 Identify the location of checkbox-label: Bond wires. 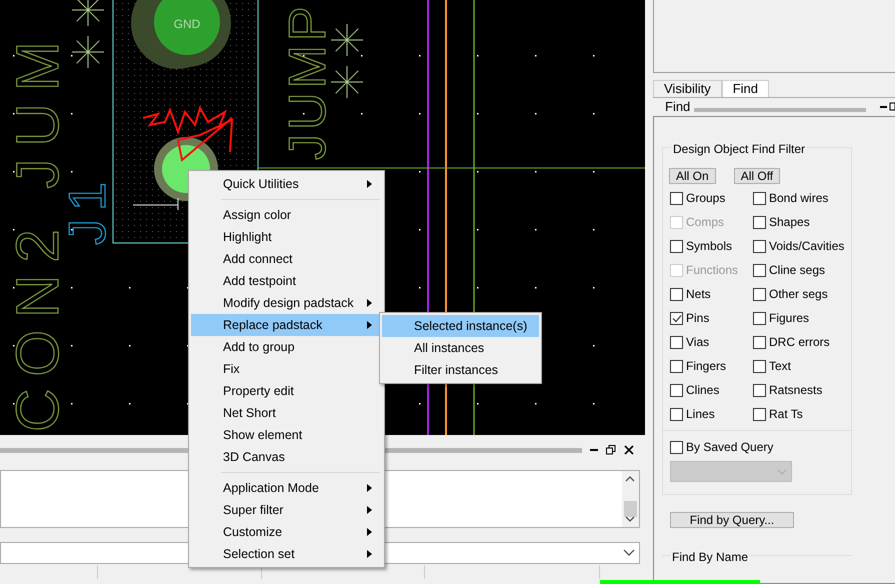
(798, 198).